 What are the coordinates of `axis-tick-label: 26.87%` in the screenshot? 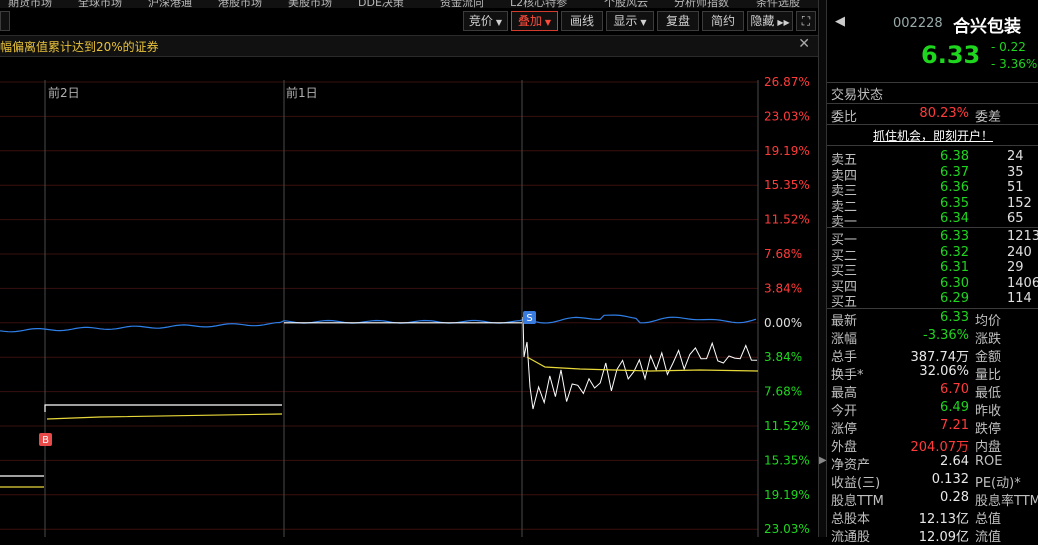 It's located at (787, 82).